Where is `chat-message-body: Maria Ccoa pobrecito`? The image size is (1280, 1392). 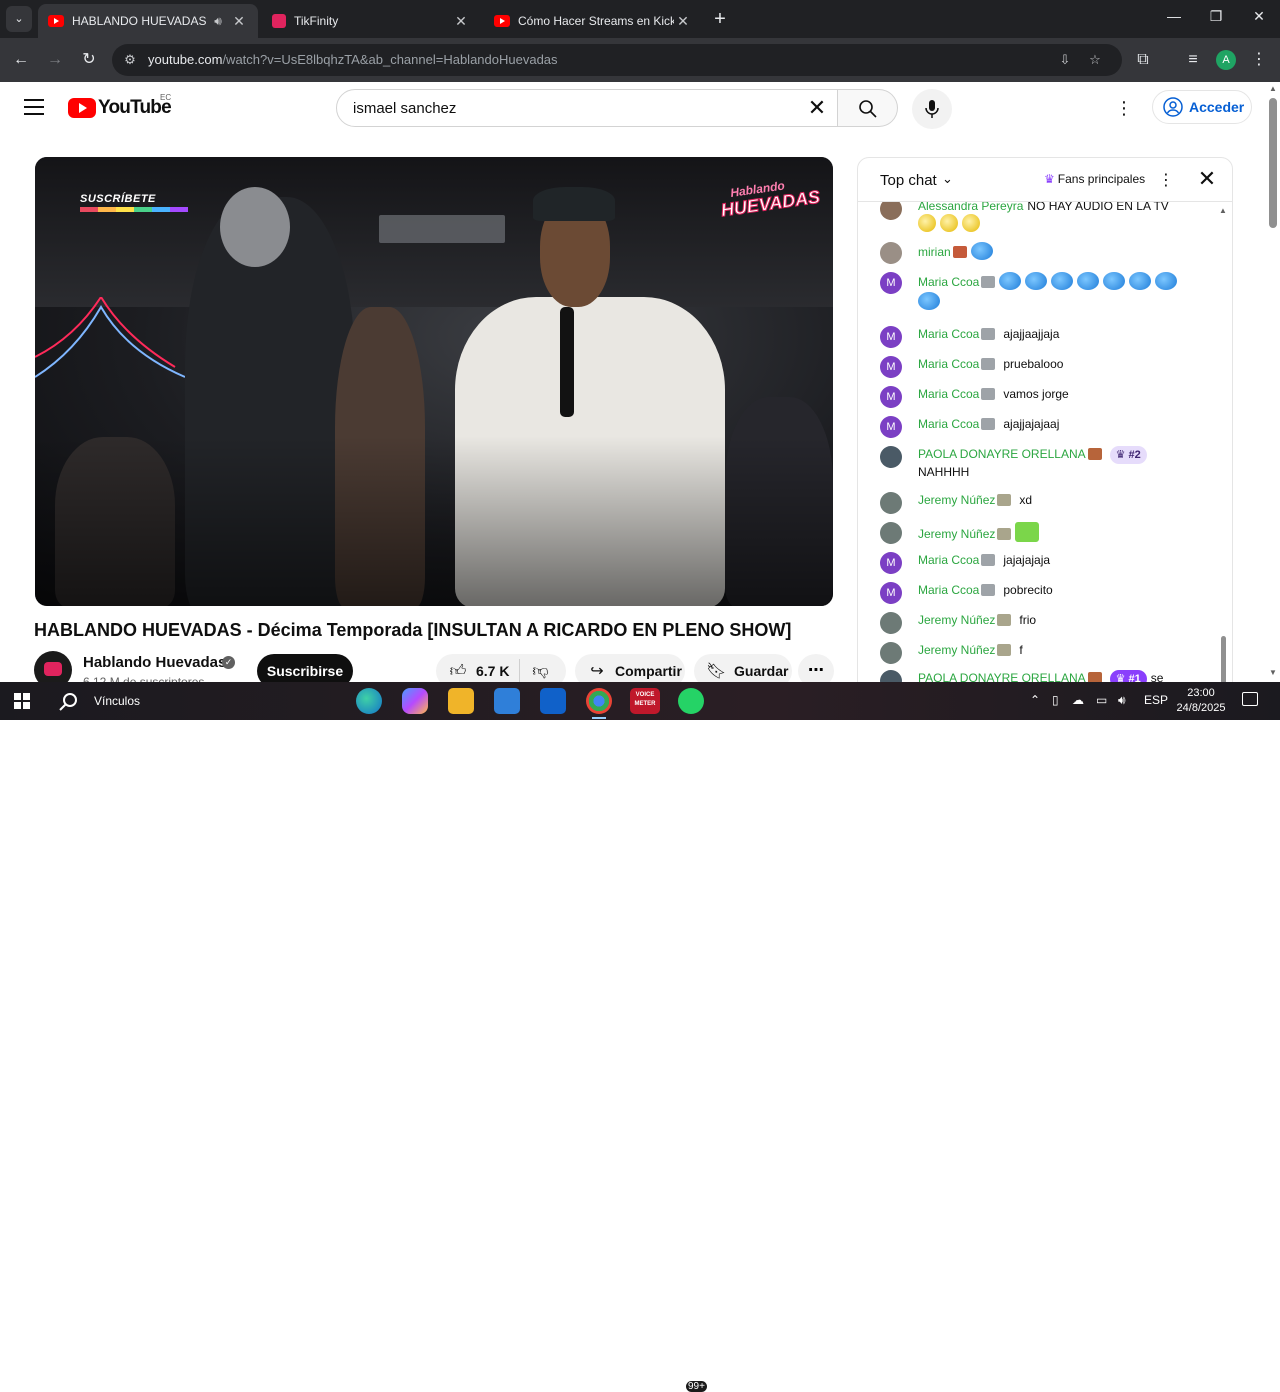
chat-message-body: Maria Ccoa pobrecito is located at coordinates (985, 590).